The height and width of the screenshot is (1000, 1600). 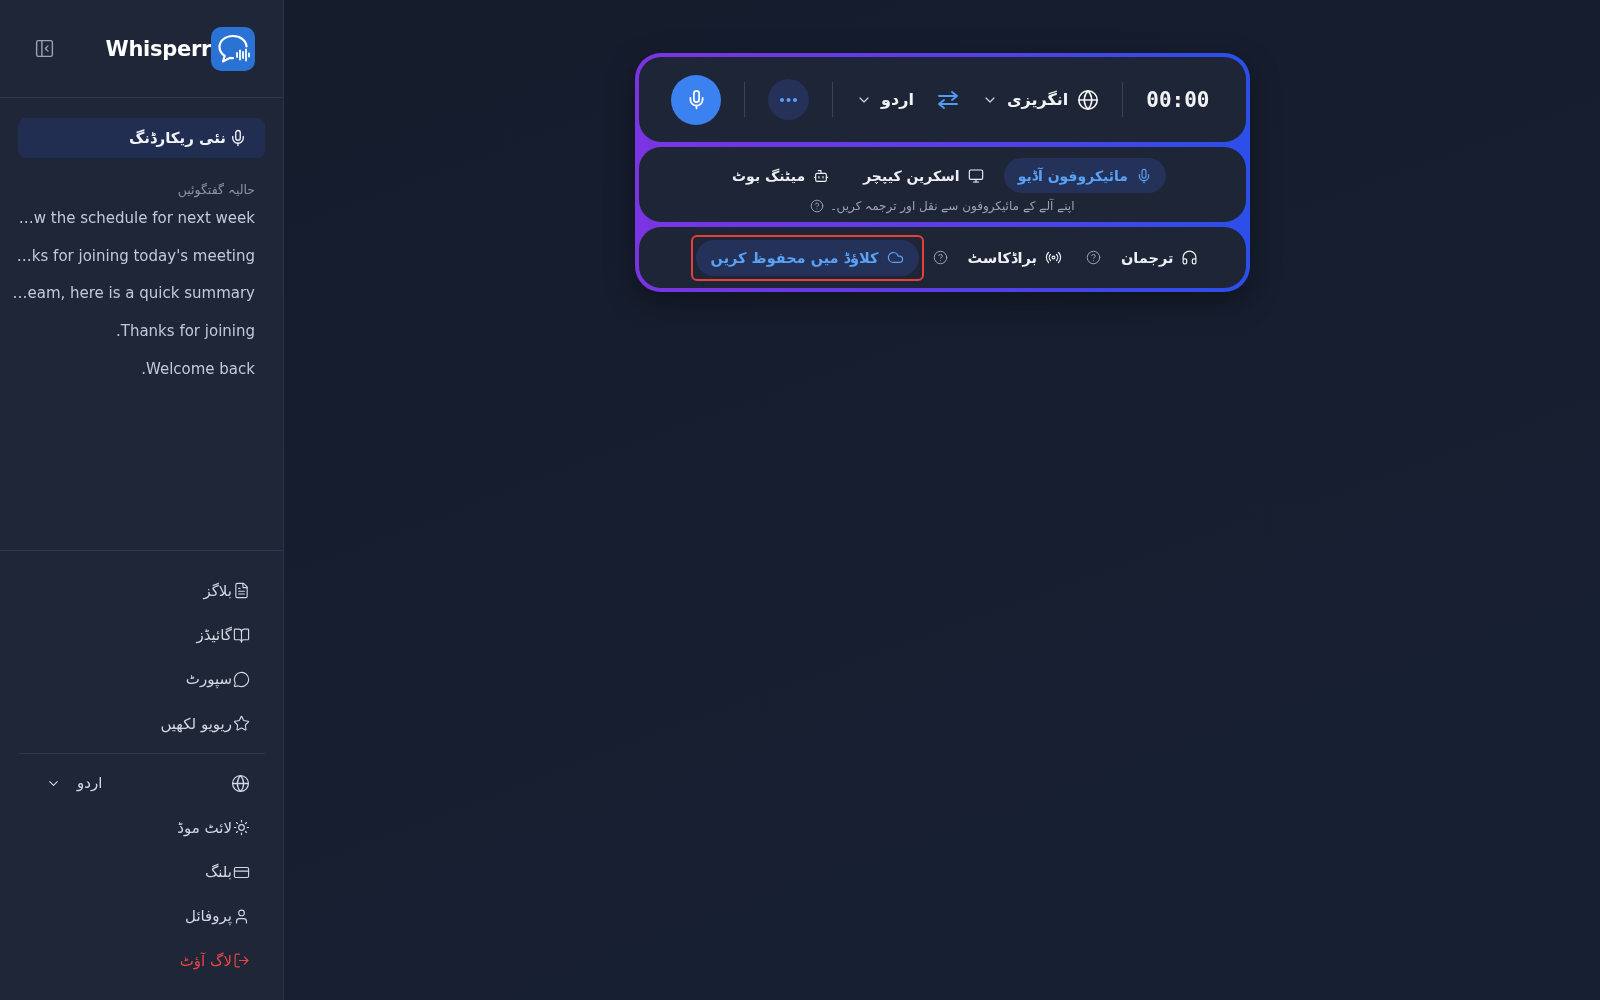 I want to click on section-heading: حالیہ گفتگوئیں, so click(x=216, y=190).